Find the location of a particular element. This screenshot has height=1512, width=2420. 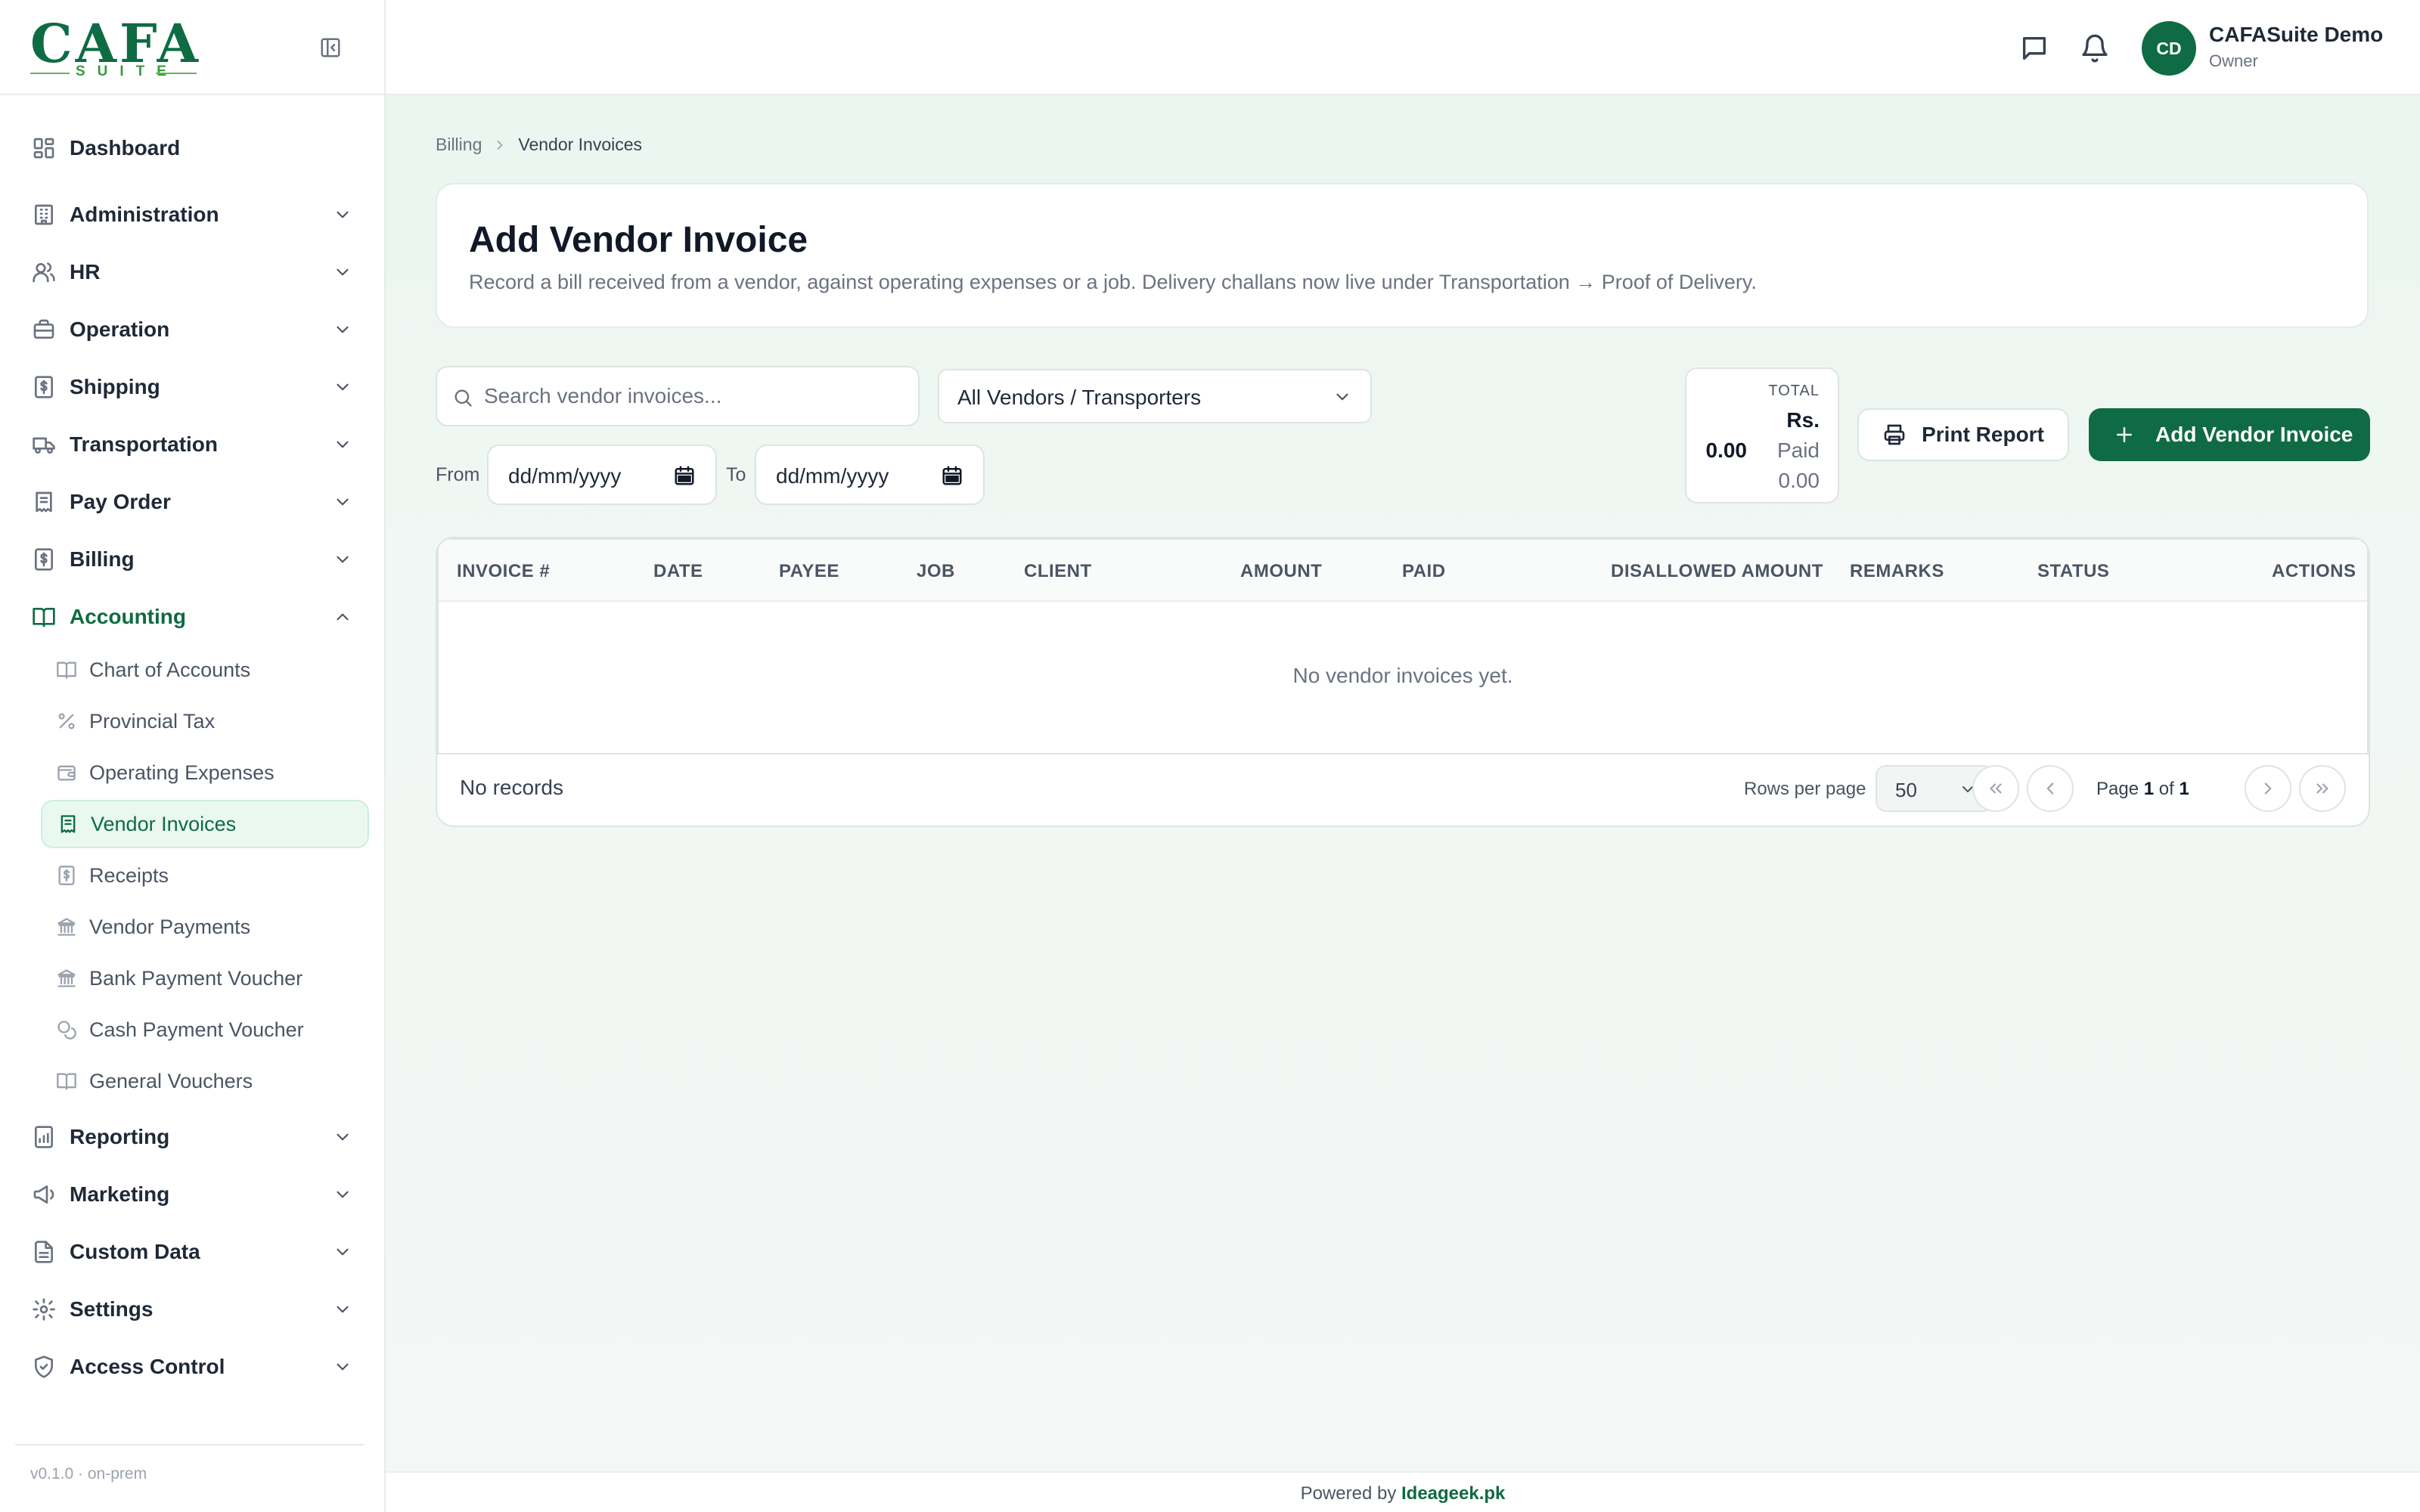

sidebar-item-hr: HR is located at coordinates (195, 272).